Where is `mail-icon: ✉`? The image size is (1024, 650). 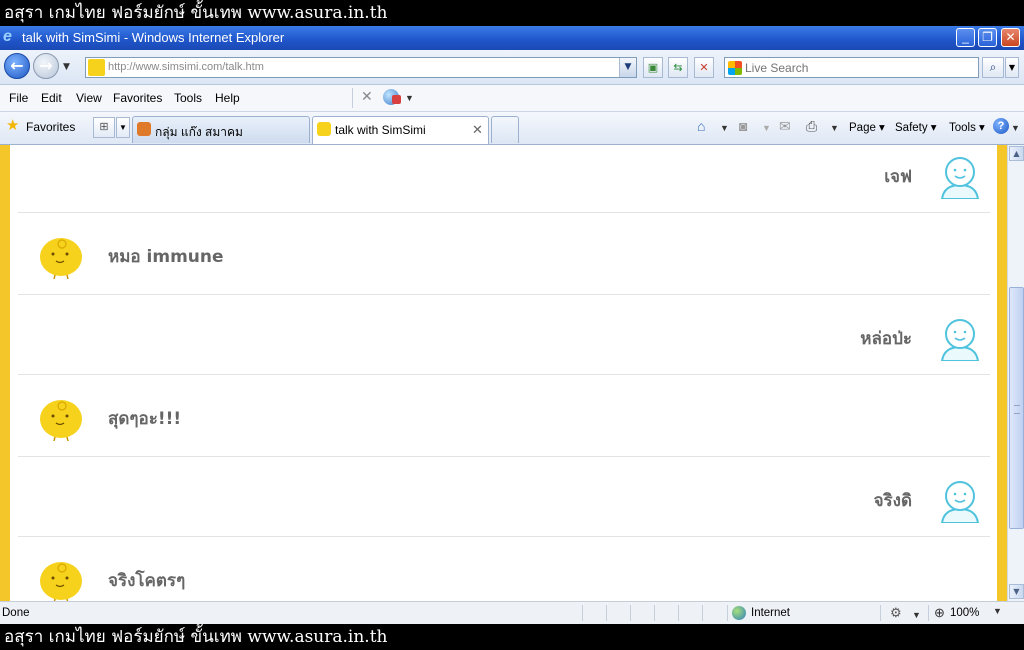 mail-icon: ✉ is located at coordinates (785, 126).